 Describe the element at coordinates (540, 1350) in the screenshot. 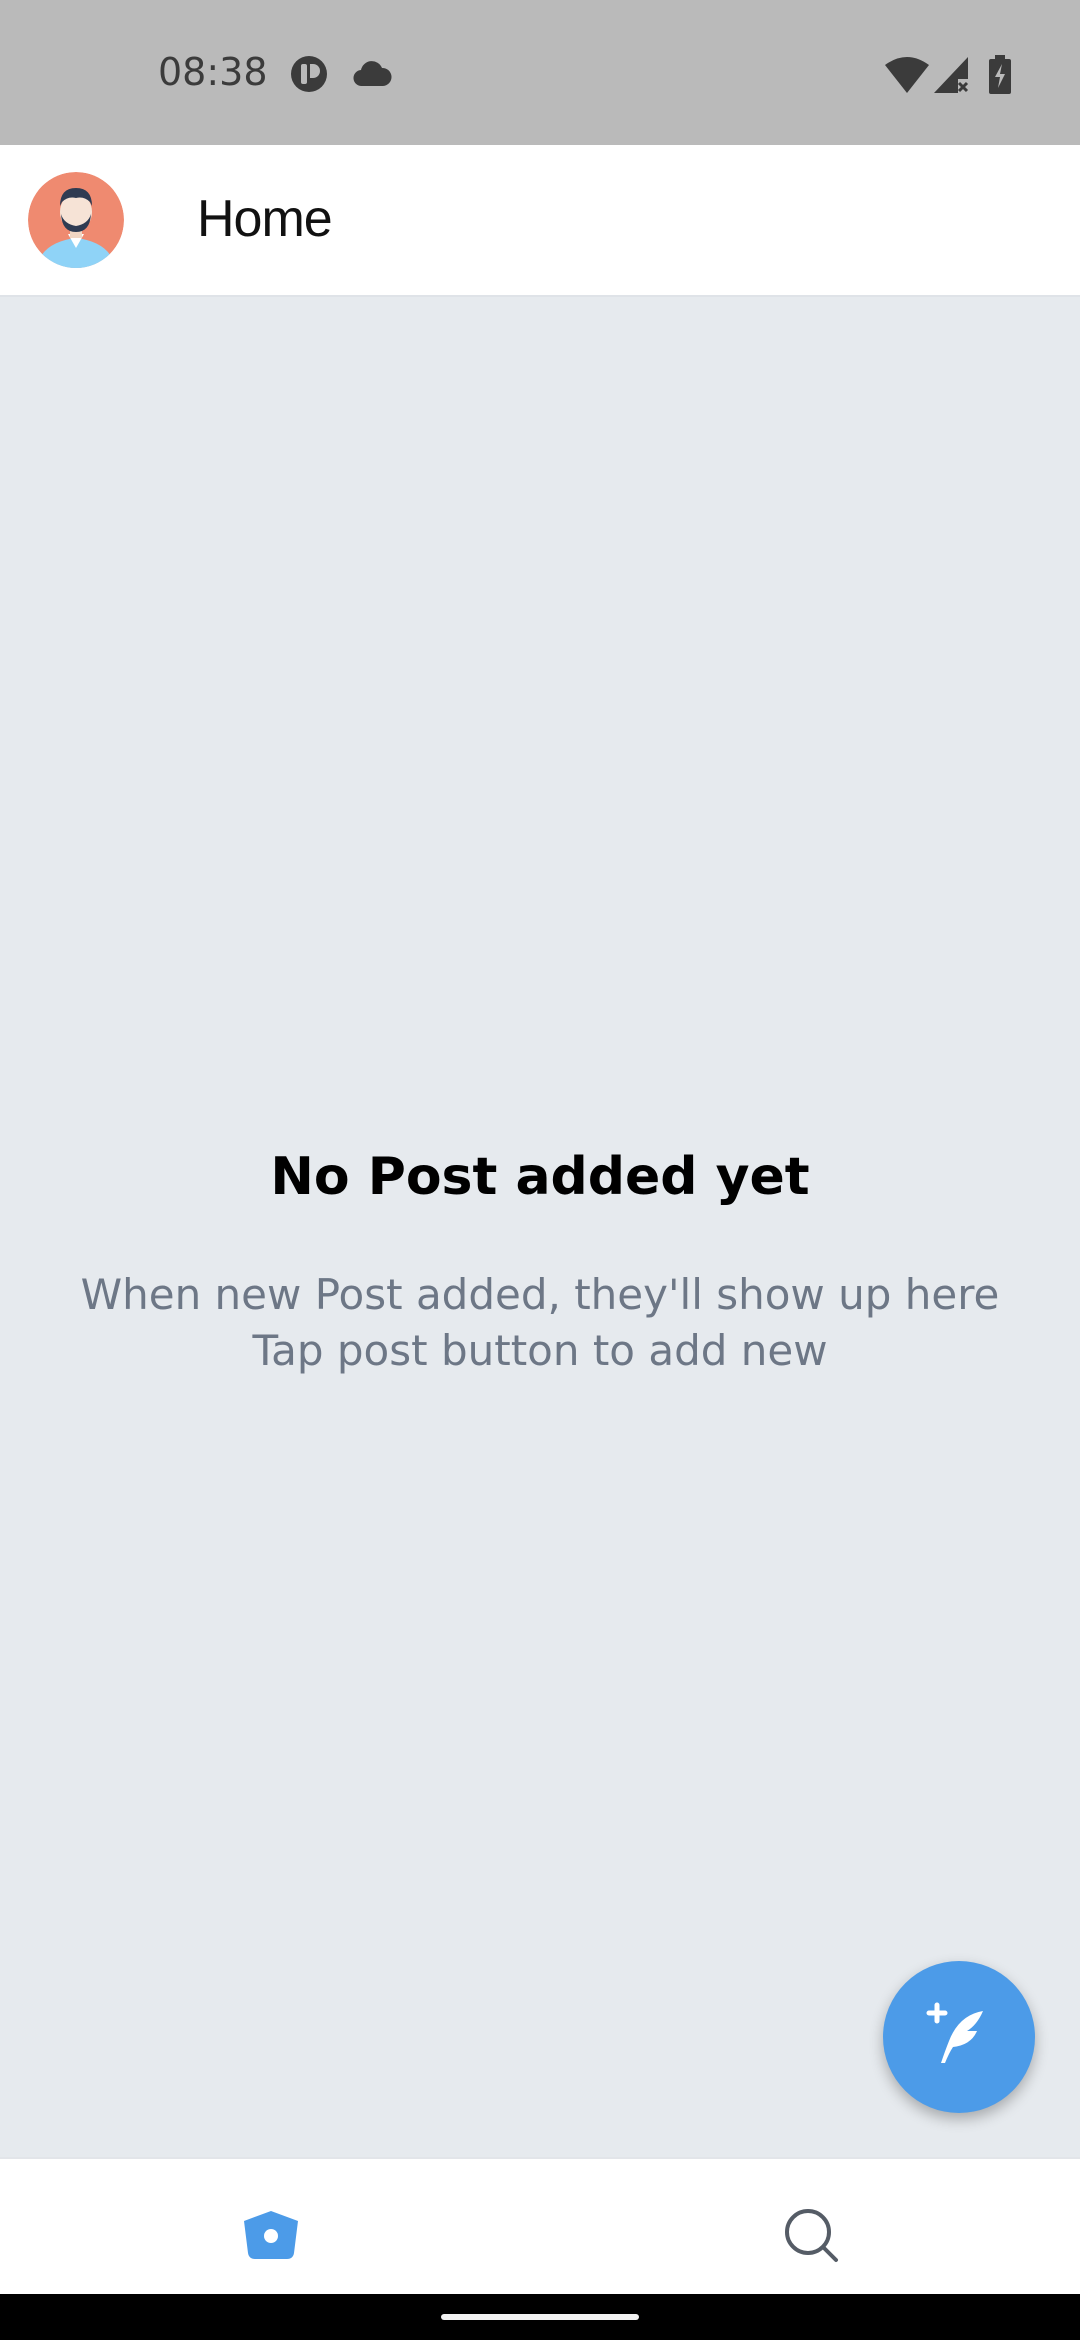

I see `empty-state-subtitle-line2: Tap post button to add new` at that location.